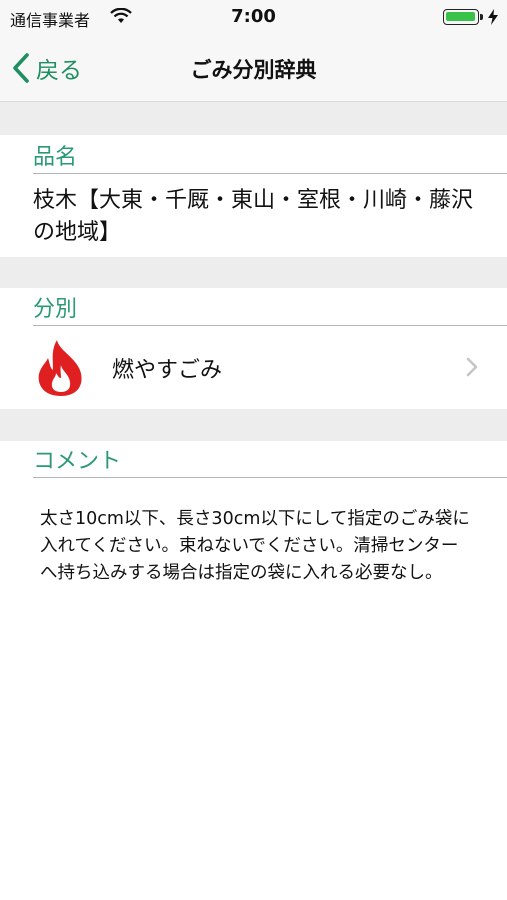 This screenshot has width=507, height=900. I want to click on navigation-bar: 戻る ごみ分別辞典, so click(253, 68).